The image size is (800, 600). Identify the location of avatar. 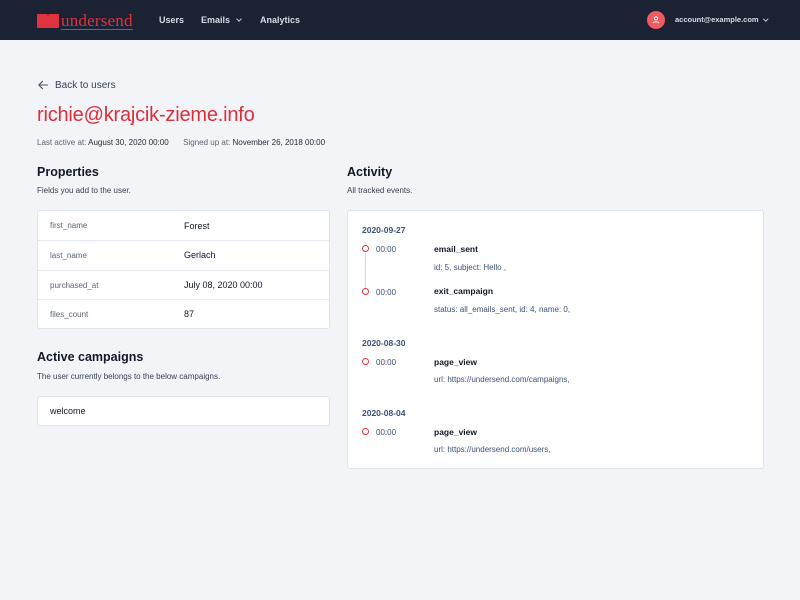
(656, 20).